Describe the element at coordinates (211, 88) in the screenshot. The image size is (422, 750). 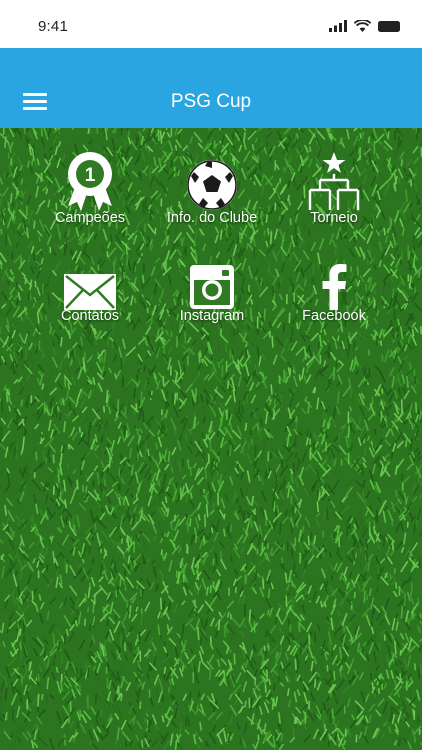
I see `app-bar` at that location.